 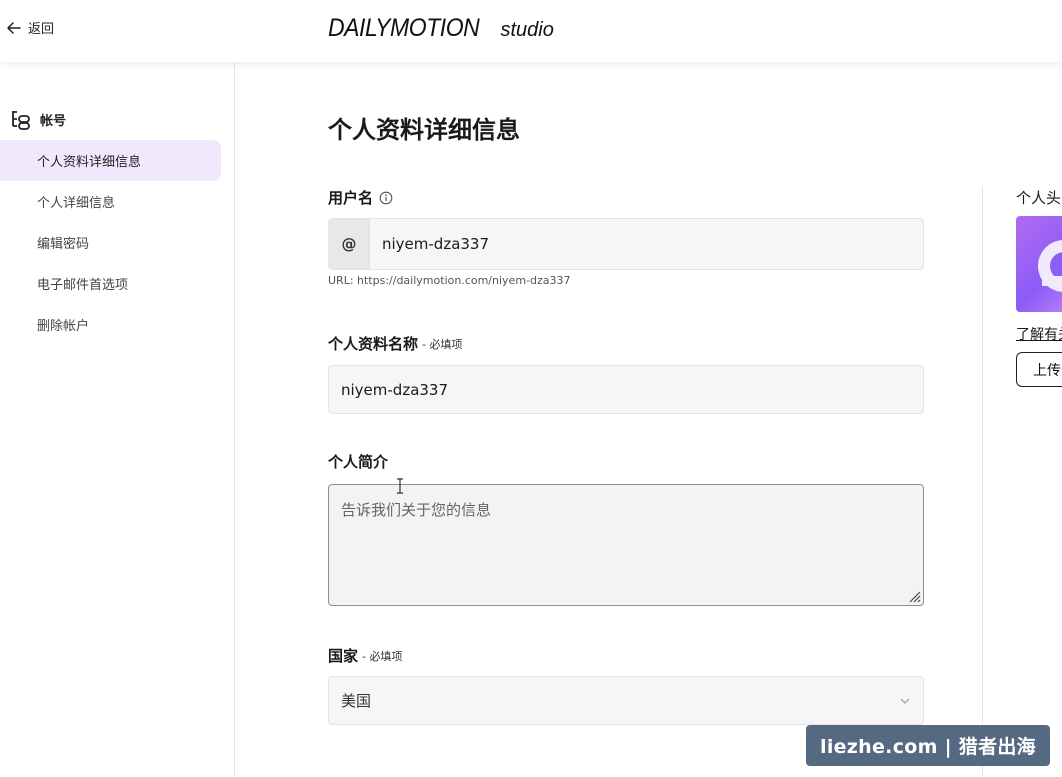 I want to click on chevron-down-icon, so click(x=905, y=701).